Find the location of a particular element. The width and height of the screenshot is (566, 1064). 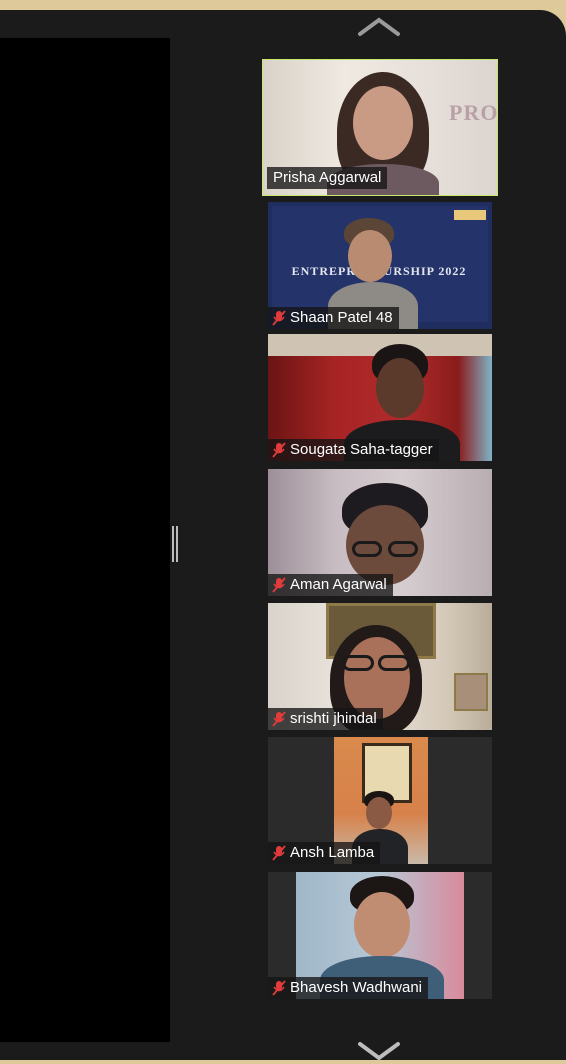

participant-tile-bhavesh-wadhwani: Bhavesh Wadhwani is located at coordinates (380, 935).